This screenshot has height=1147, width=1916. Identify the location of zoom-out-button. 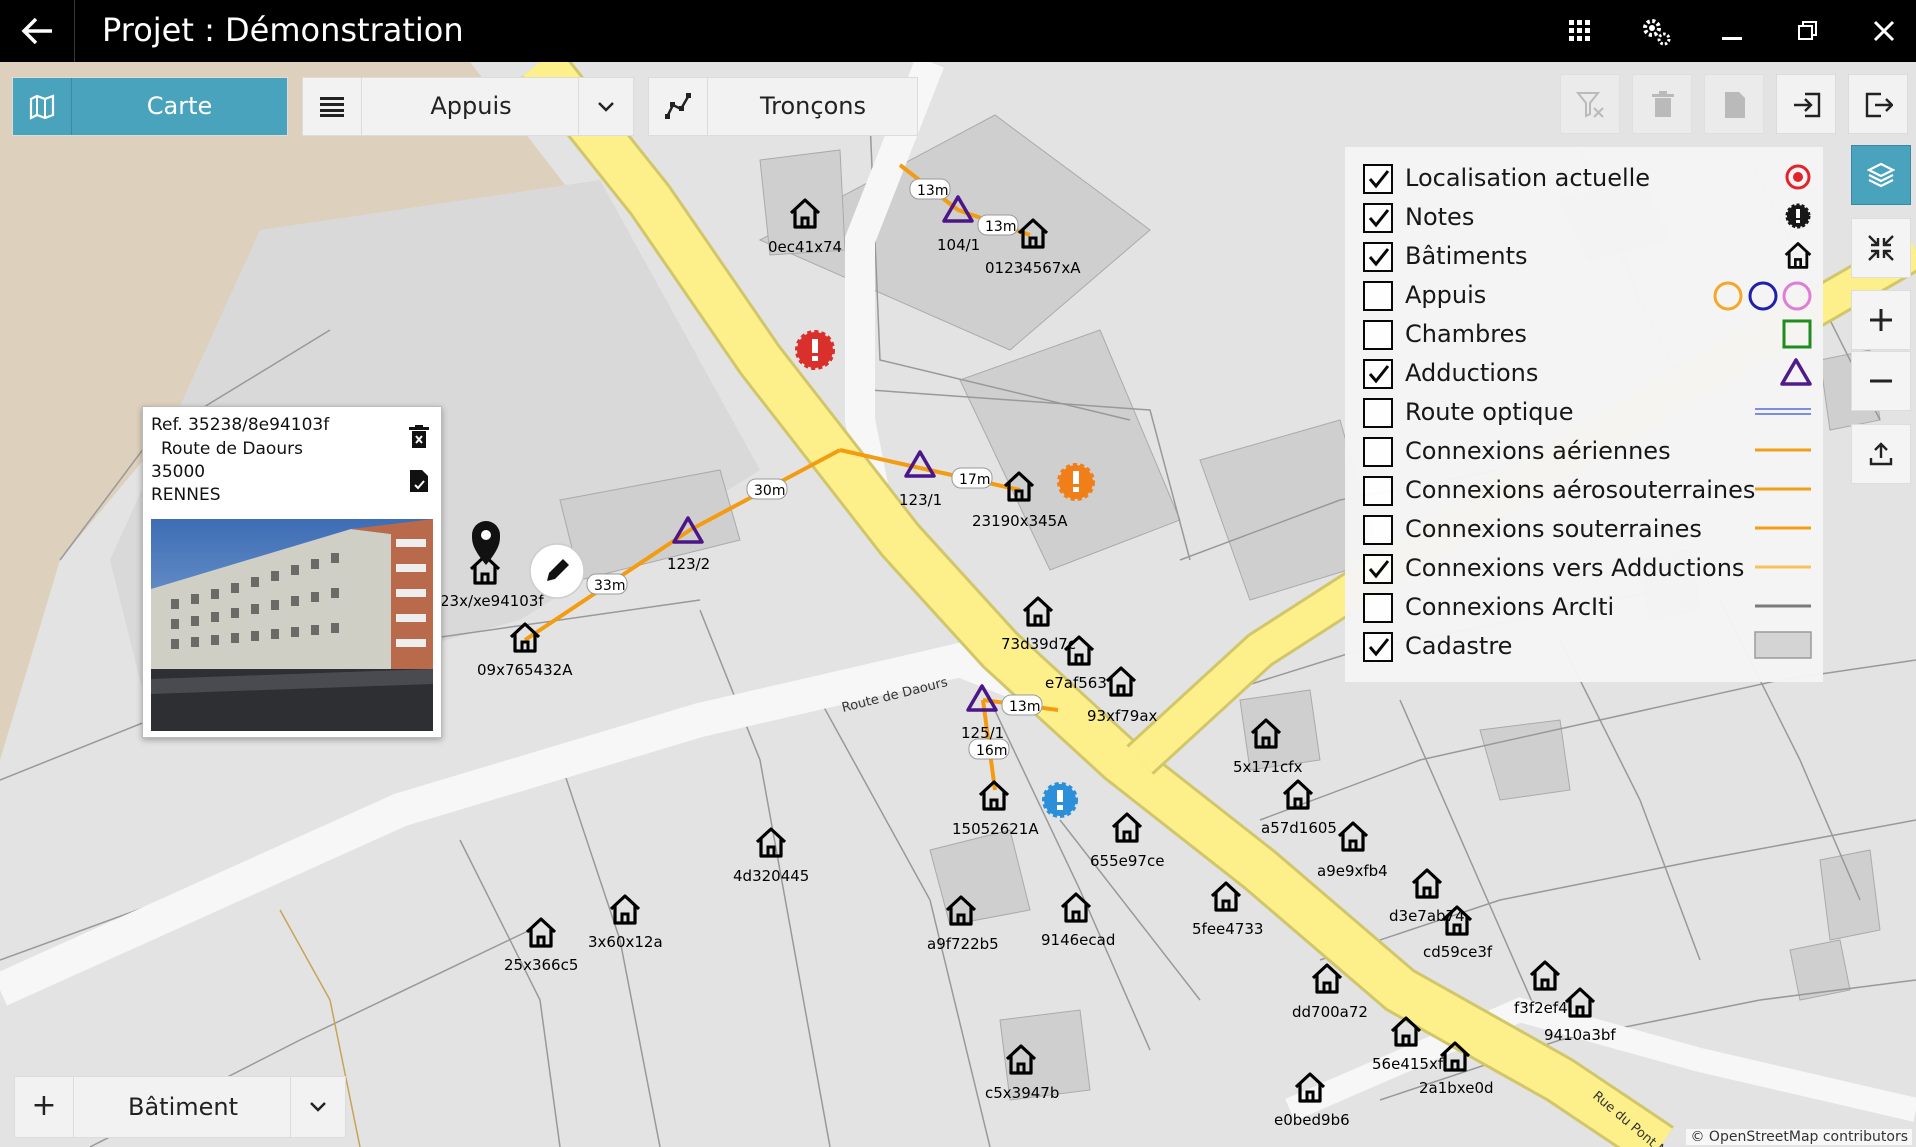
(1881, 381).